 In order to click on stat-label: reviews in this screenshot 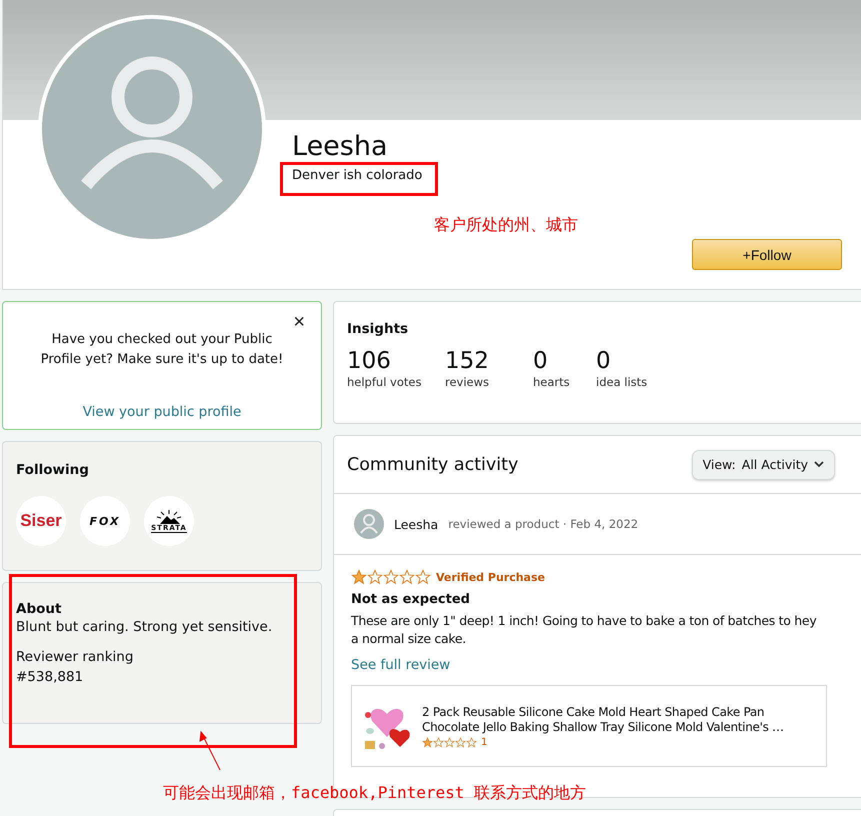, I will do `click(467, 382)`.